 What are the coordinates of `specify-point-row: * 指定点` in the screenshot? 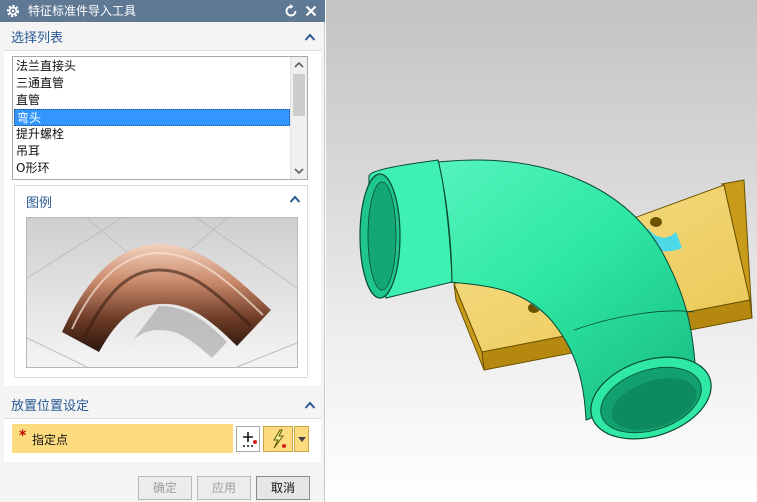 It's located at (122, 438).